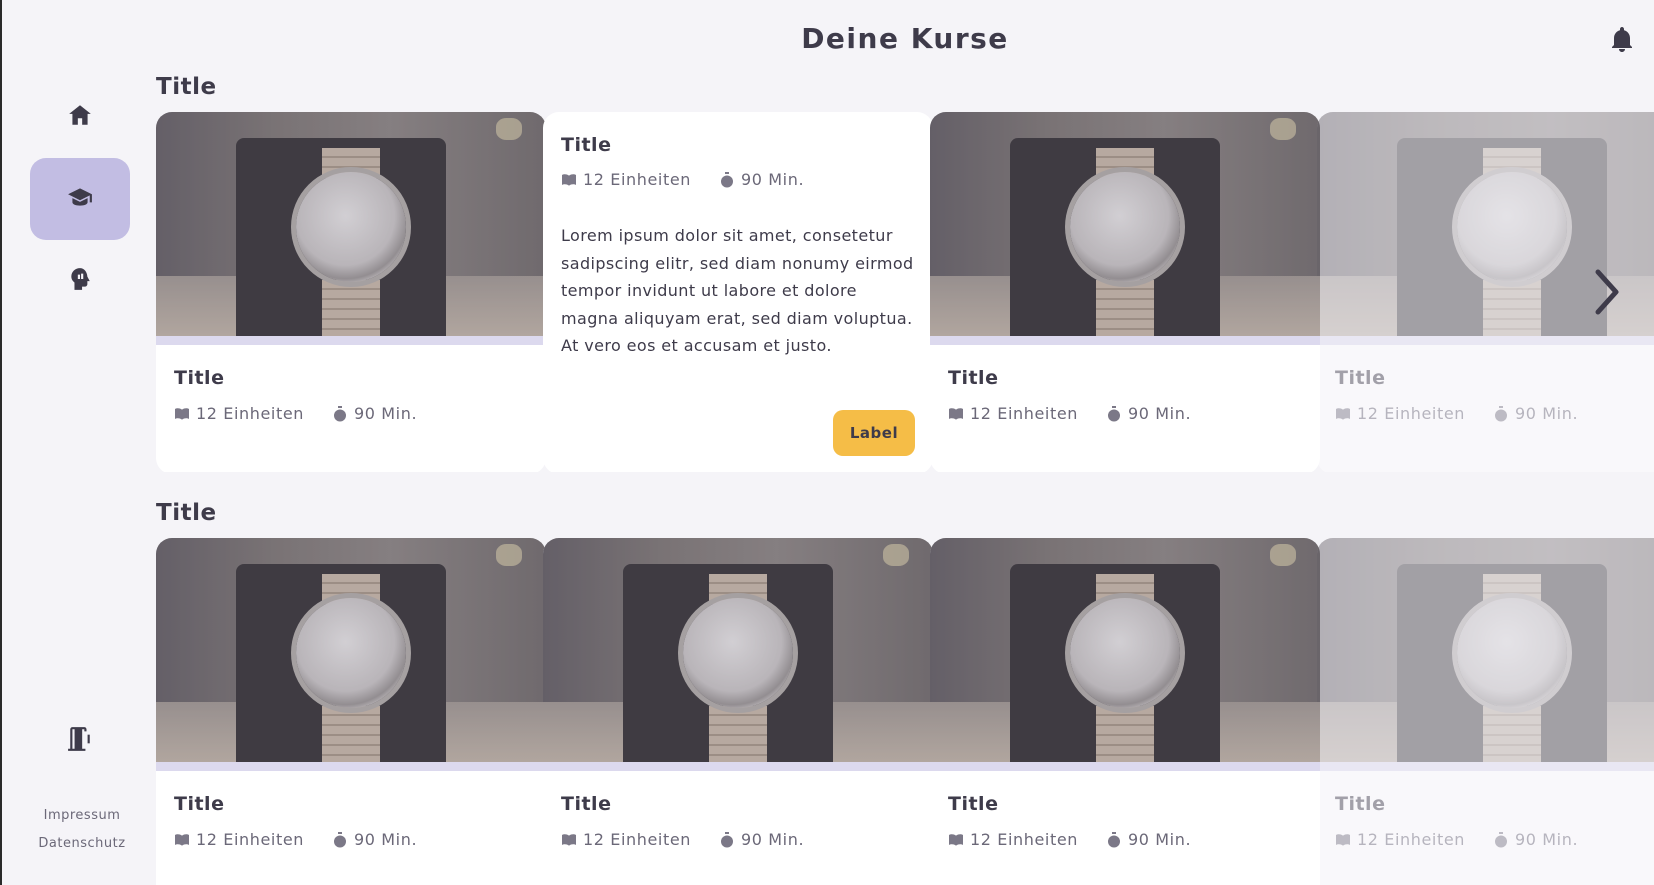  What do you see at coordinates (1622, 39) in the screenshot?
I see `notifications-button` at bounding box center [1622, 39].